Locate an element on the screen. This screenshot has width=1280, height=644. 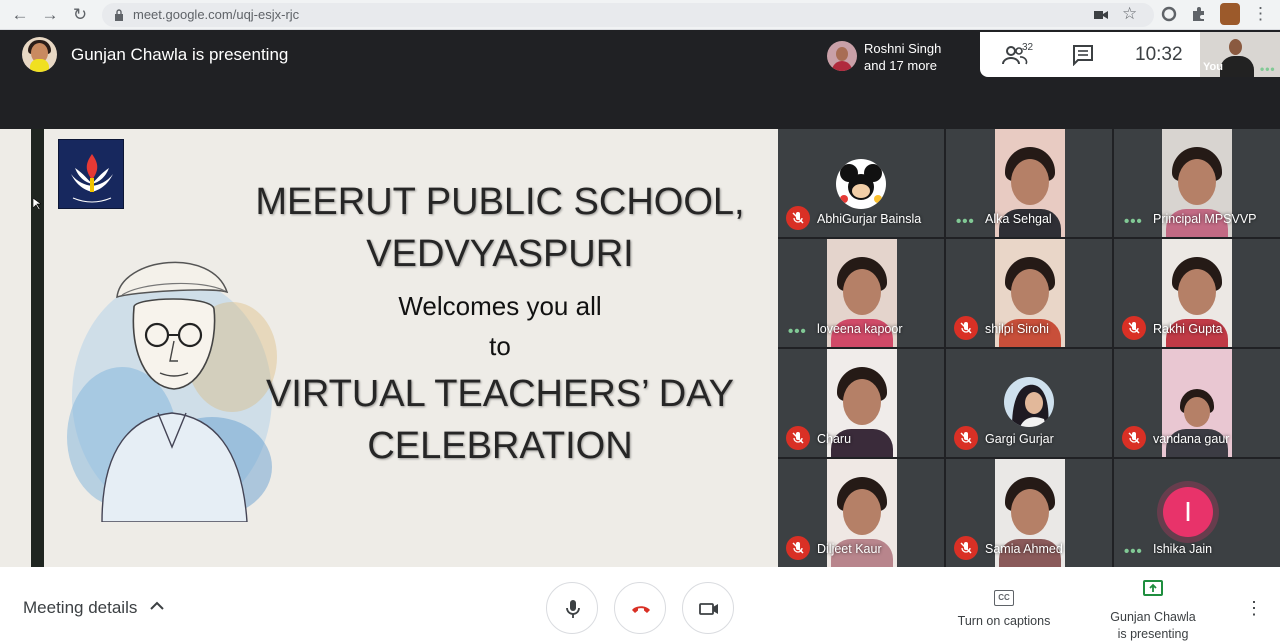
browser-profile-avatar is located at coordinates (1230, 14).